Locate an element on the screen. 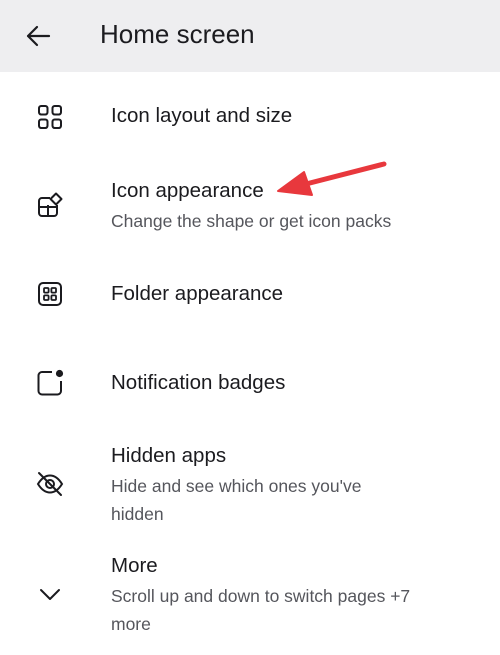  setting-item-icon-layout: Icon layout and size is located at coordinates (250, 117).